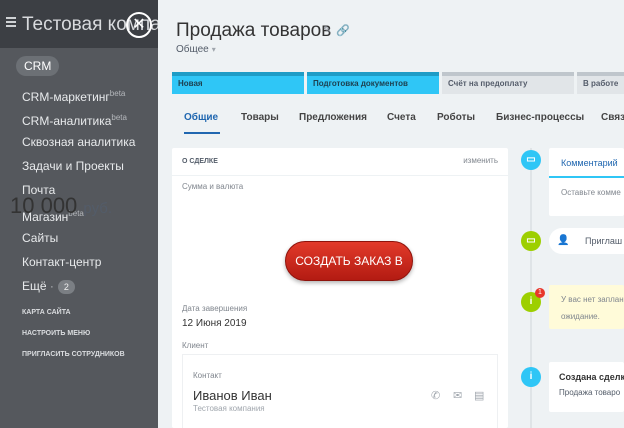 The height and width of the screenshot is (428, 624). Describe the element at coordinates (401, 117) in the screenshot. I see `tab-invoices: Счета` at that location.